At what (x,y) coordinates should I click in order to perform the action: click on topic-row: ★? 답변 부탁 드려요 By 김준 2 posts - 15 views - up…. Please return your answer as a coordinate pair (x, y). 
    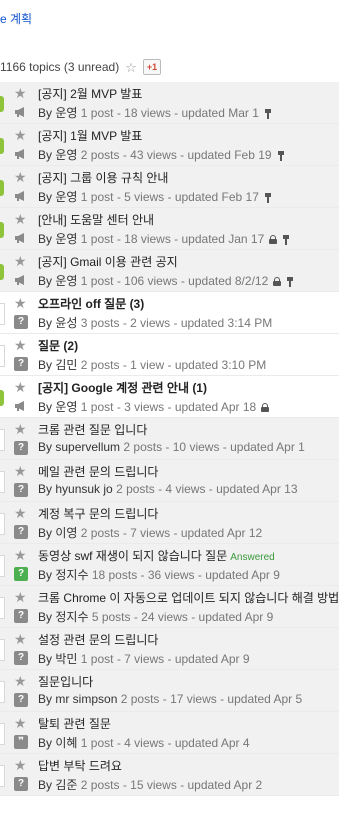
    Looking at the image, I should click on (169, 775).